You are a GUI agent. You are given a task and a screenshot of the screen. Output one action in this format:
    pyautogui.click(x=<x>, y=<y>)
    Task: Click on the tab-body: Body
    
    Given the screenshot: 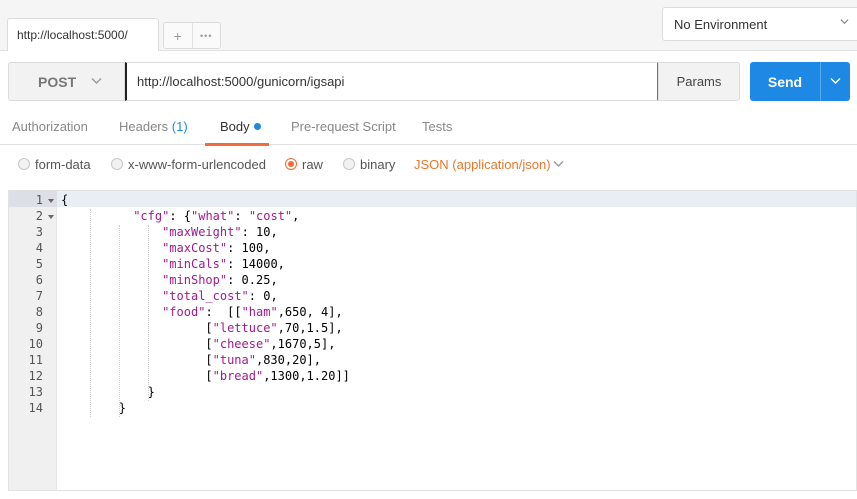 What is the action you would take?
    pyautogui.click(x=240, y=126)
    